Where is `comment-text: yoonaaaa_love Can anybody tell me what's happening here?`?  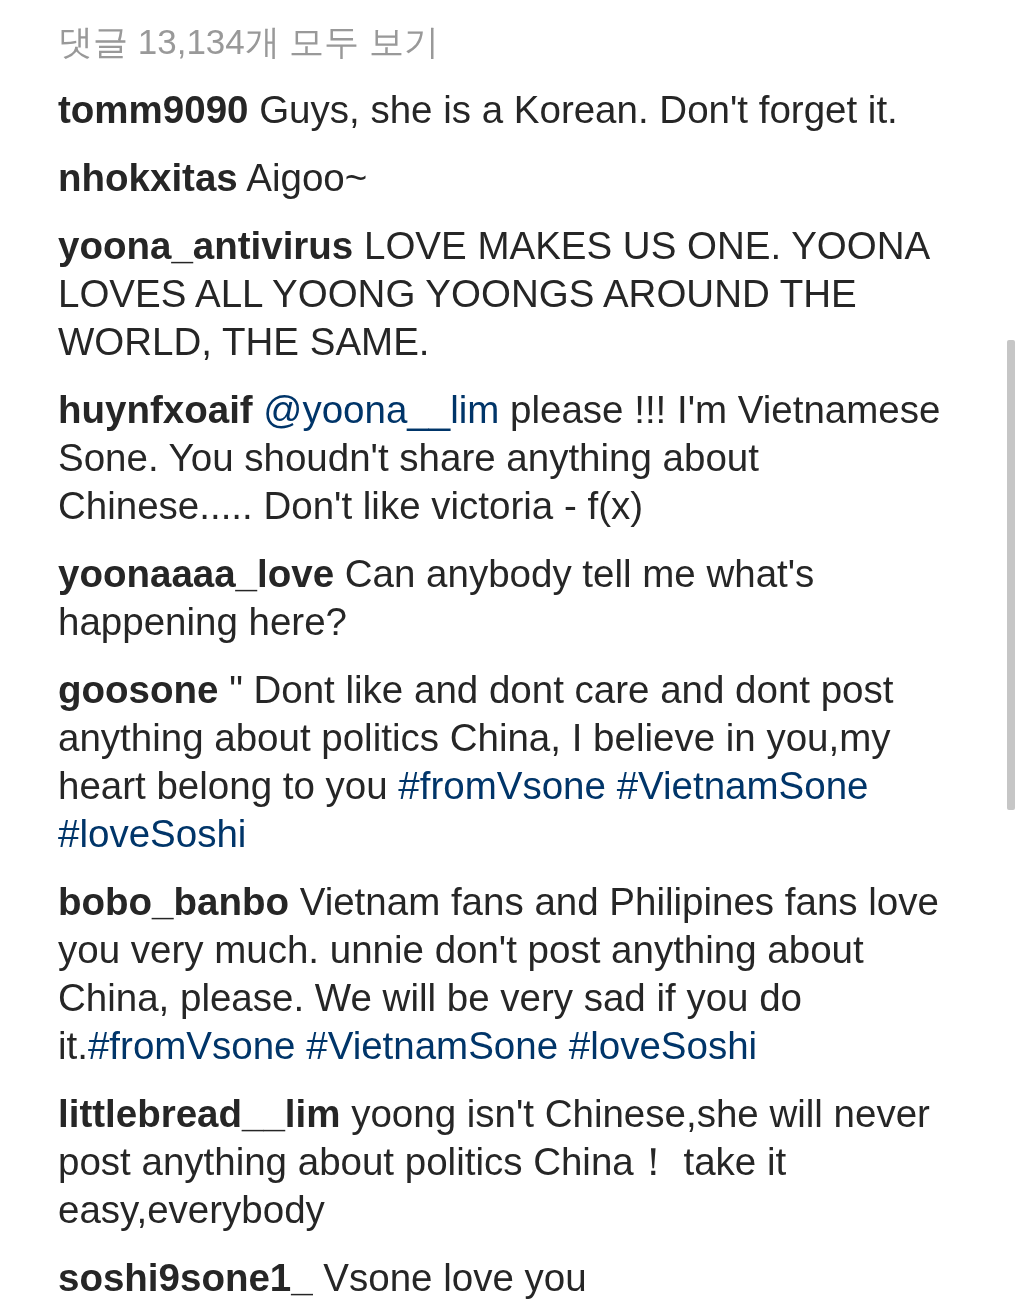 comment-text: yoonaaaa_love Can anybody tell me what's happening here? is located at coordinates (437, 598).